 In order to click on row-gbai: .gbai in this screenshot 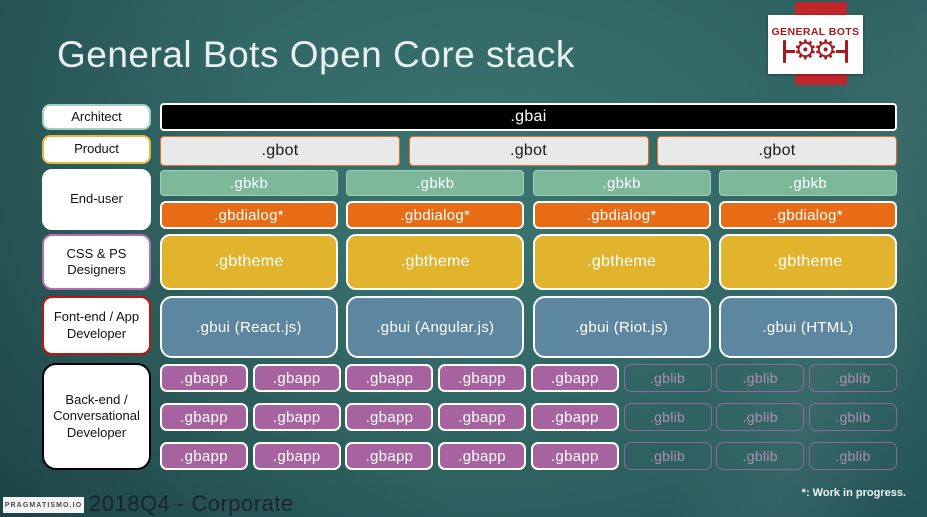, I will do `click(528, 117)`.